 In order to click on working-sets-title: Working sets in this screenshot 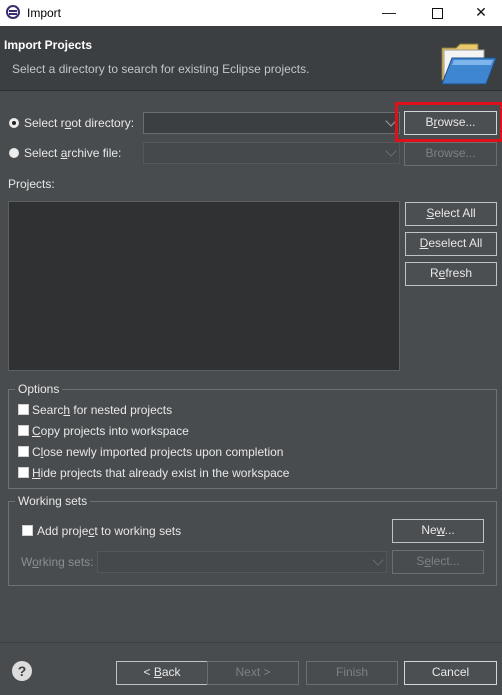, I will do `click(53, 501)`.